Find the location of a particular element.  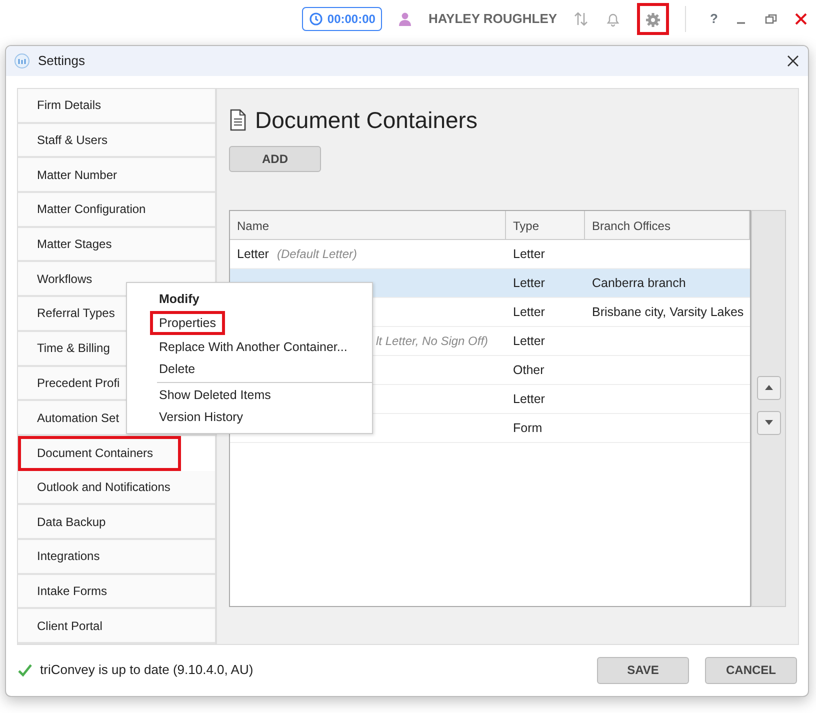

status-text: triConvey is up to date (9.10.4.0, AU) is located at coordinates (147, 670).